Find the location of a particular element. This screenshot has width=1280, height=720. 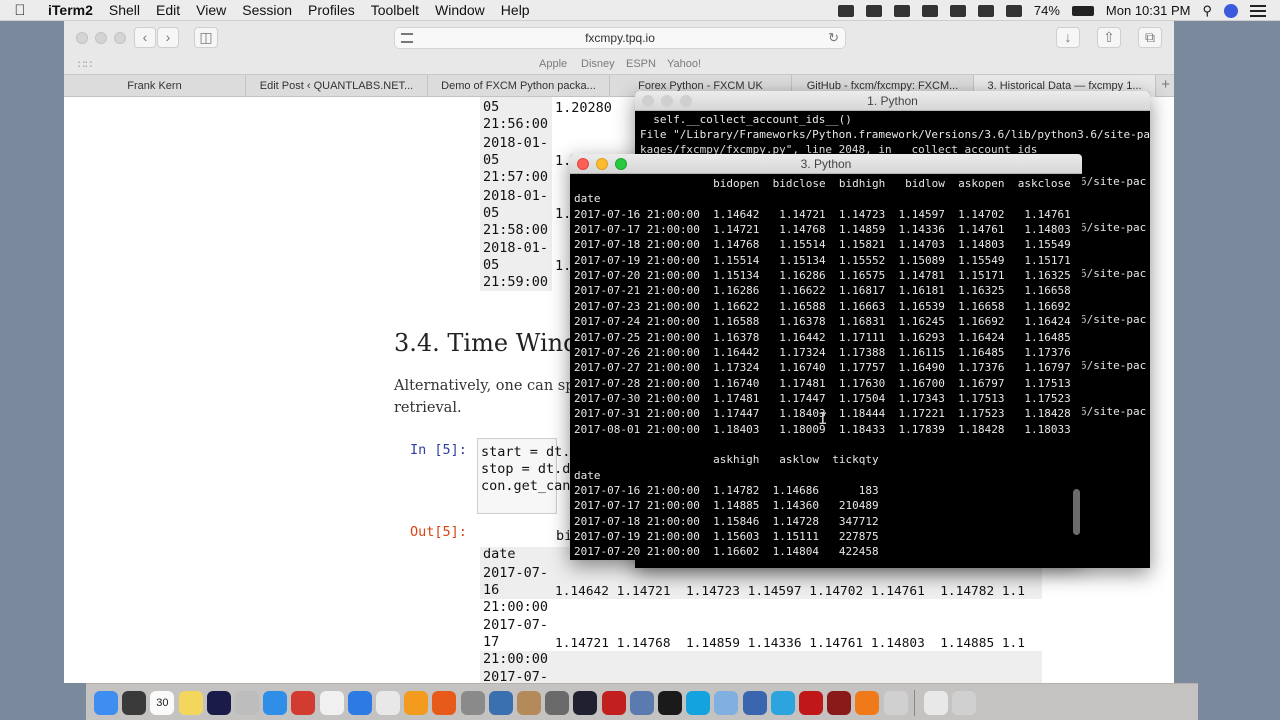

skype-icon is located at coordinates (698, 703).